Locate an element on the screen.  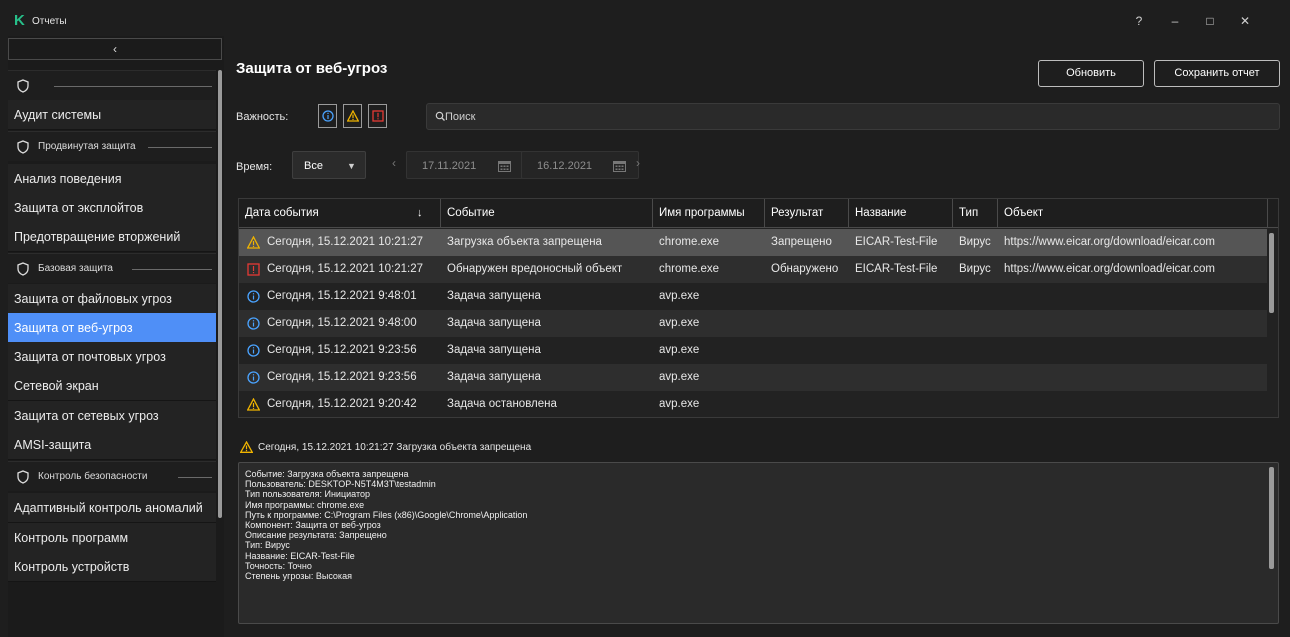
chevron-left-icon: ‹ is located at coordinates (115, 49).